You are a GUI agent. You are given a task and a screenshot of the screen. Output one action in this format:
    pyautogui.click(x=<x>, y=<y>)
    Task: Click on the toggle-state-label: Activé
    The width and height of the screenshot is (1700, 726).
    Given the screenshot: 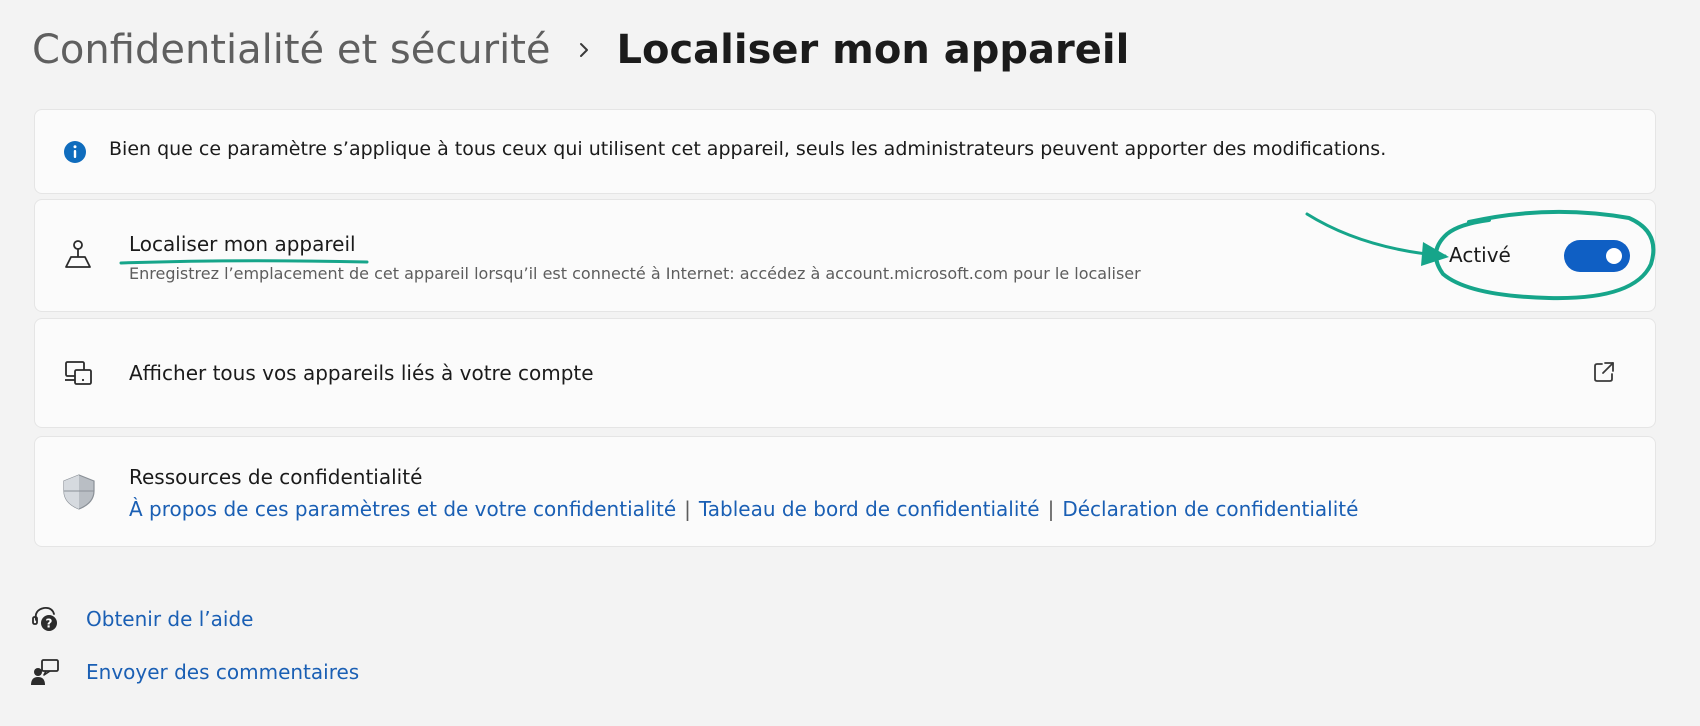 What is the action you would take?
    pyautogui.click(x=1480, y=255)
    